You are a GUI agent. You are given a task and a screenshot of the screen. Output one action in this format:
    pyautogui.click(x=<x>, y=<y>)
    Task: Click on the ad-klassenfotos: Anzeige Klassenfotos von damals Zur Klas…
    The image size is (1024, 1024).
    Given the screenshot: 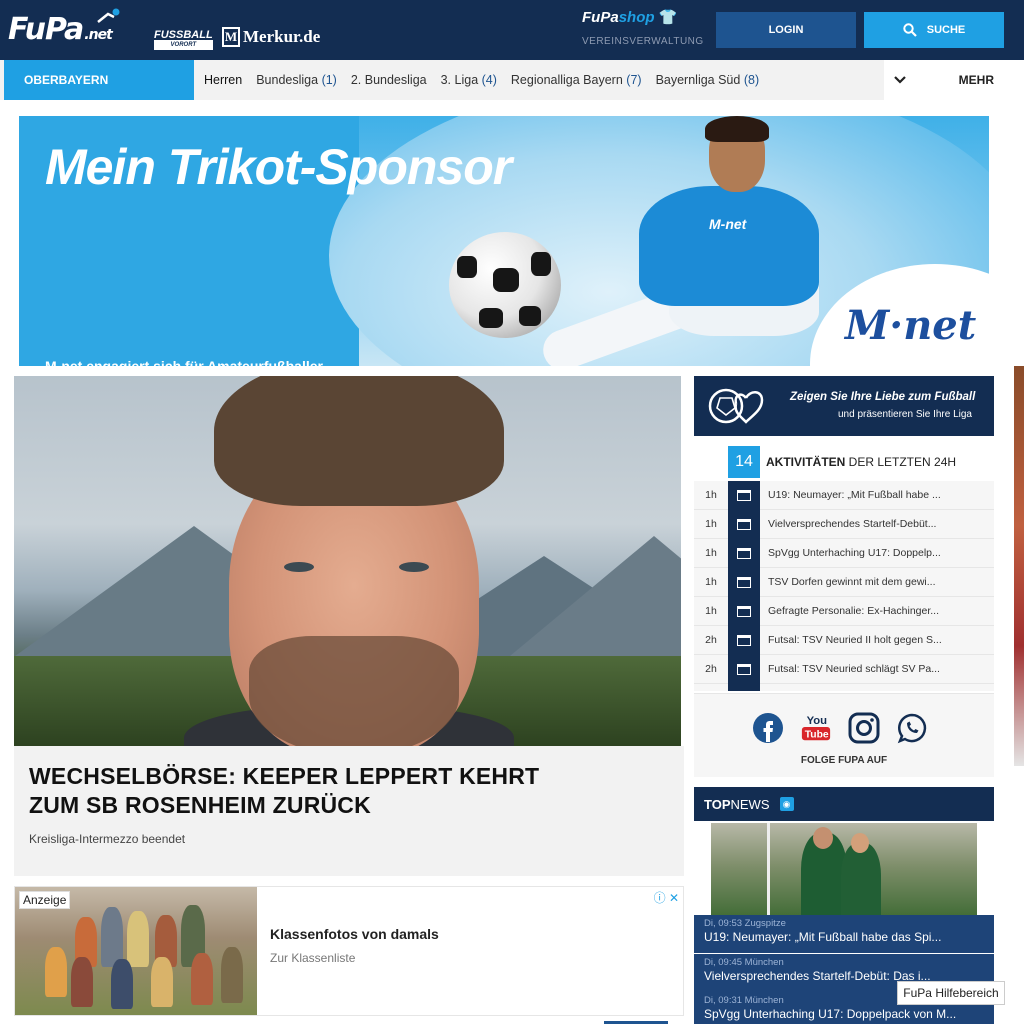 What is the action you would take?
    pyautogui.click(x=349, y=955)
    